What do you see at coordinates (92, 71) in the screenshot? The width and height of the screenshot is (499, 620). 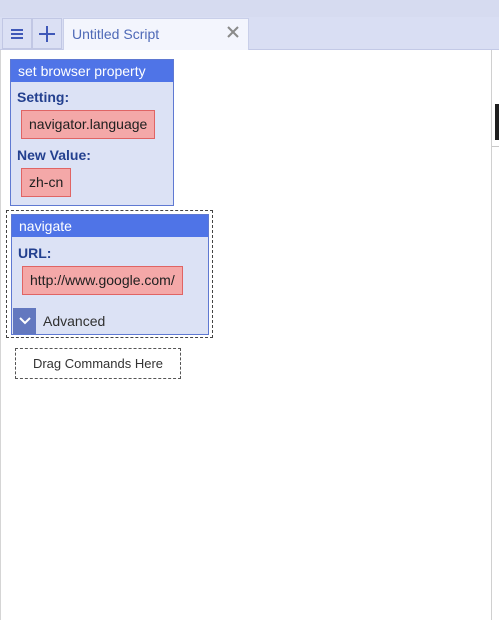 I see `command-header: set browser property` at bounding box center [92, 71].